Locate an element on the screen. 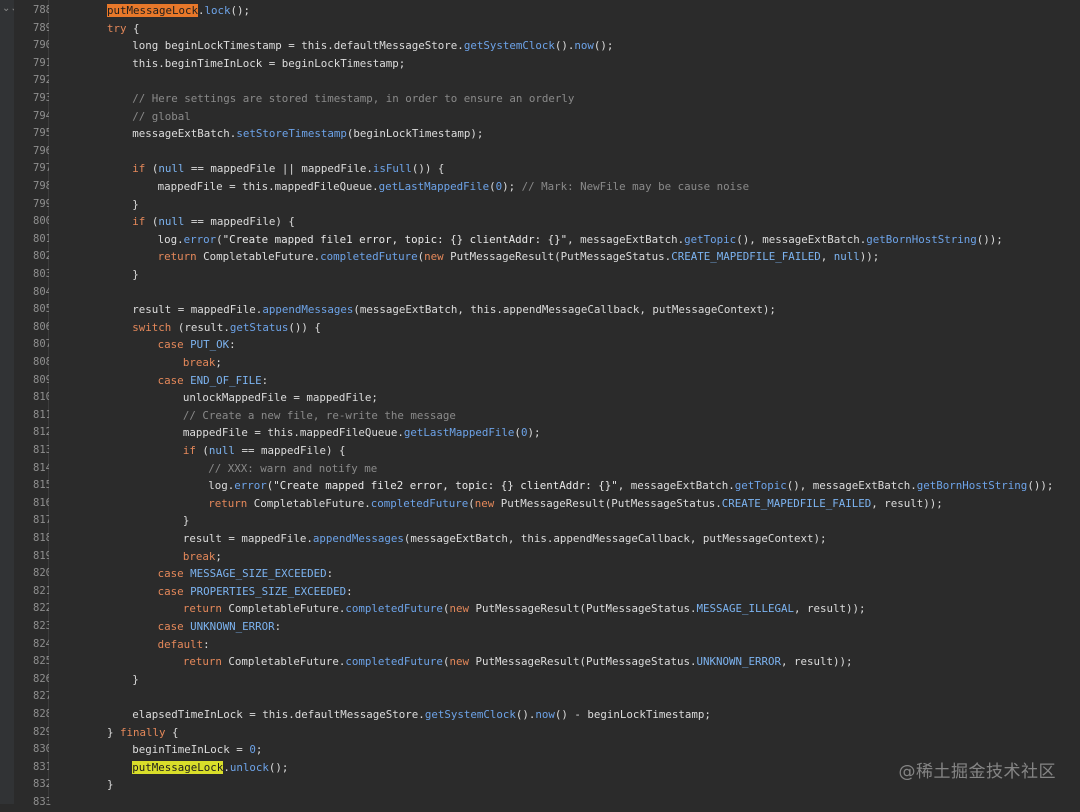 Image resolution: width=1080 pixels, height=812 pixels. code-token: ()); is located at coordinates (1040, 486).